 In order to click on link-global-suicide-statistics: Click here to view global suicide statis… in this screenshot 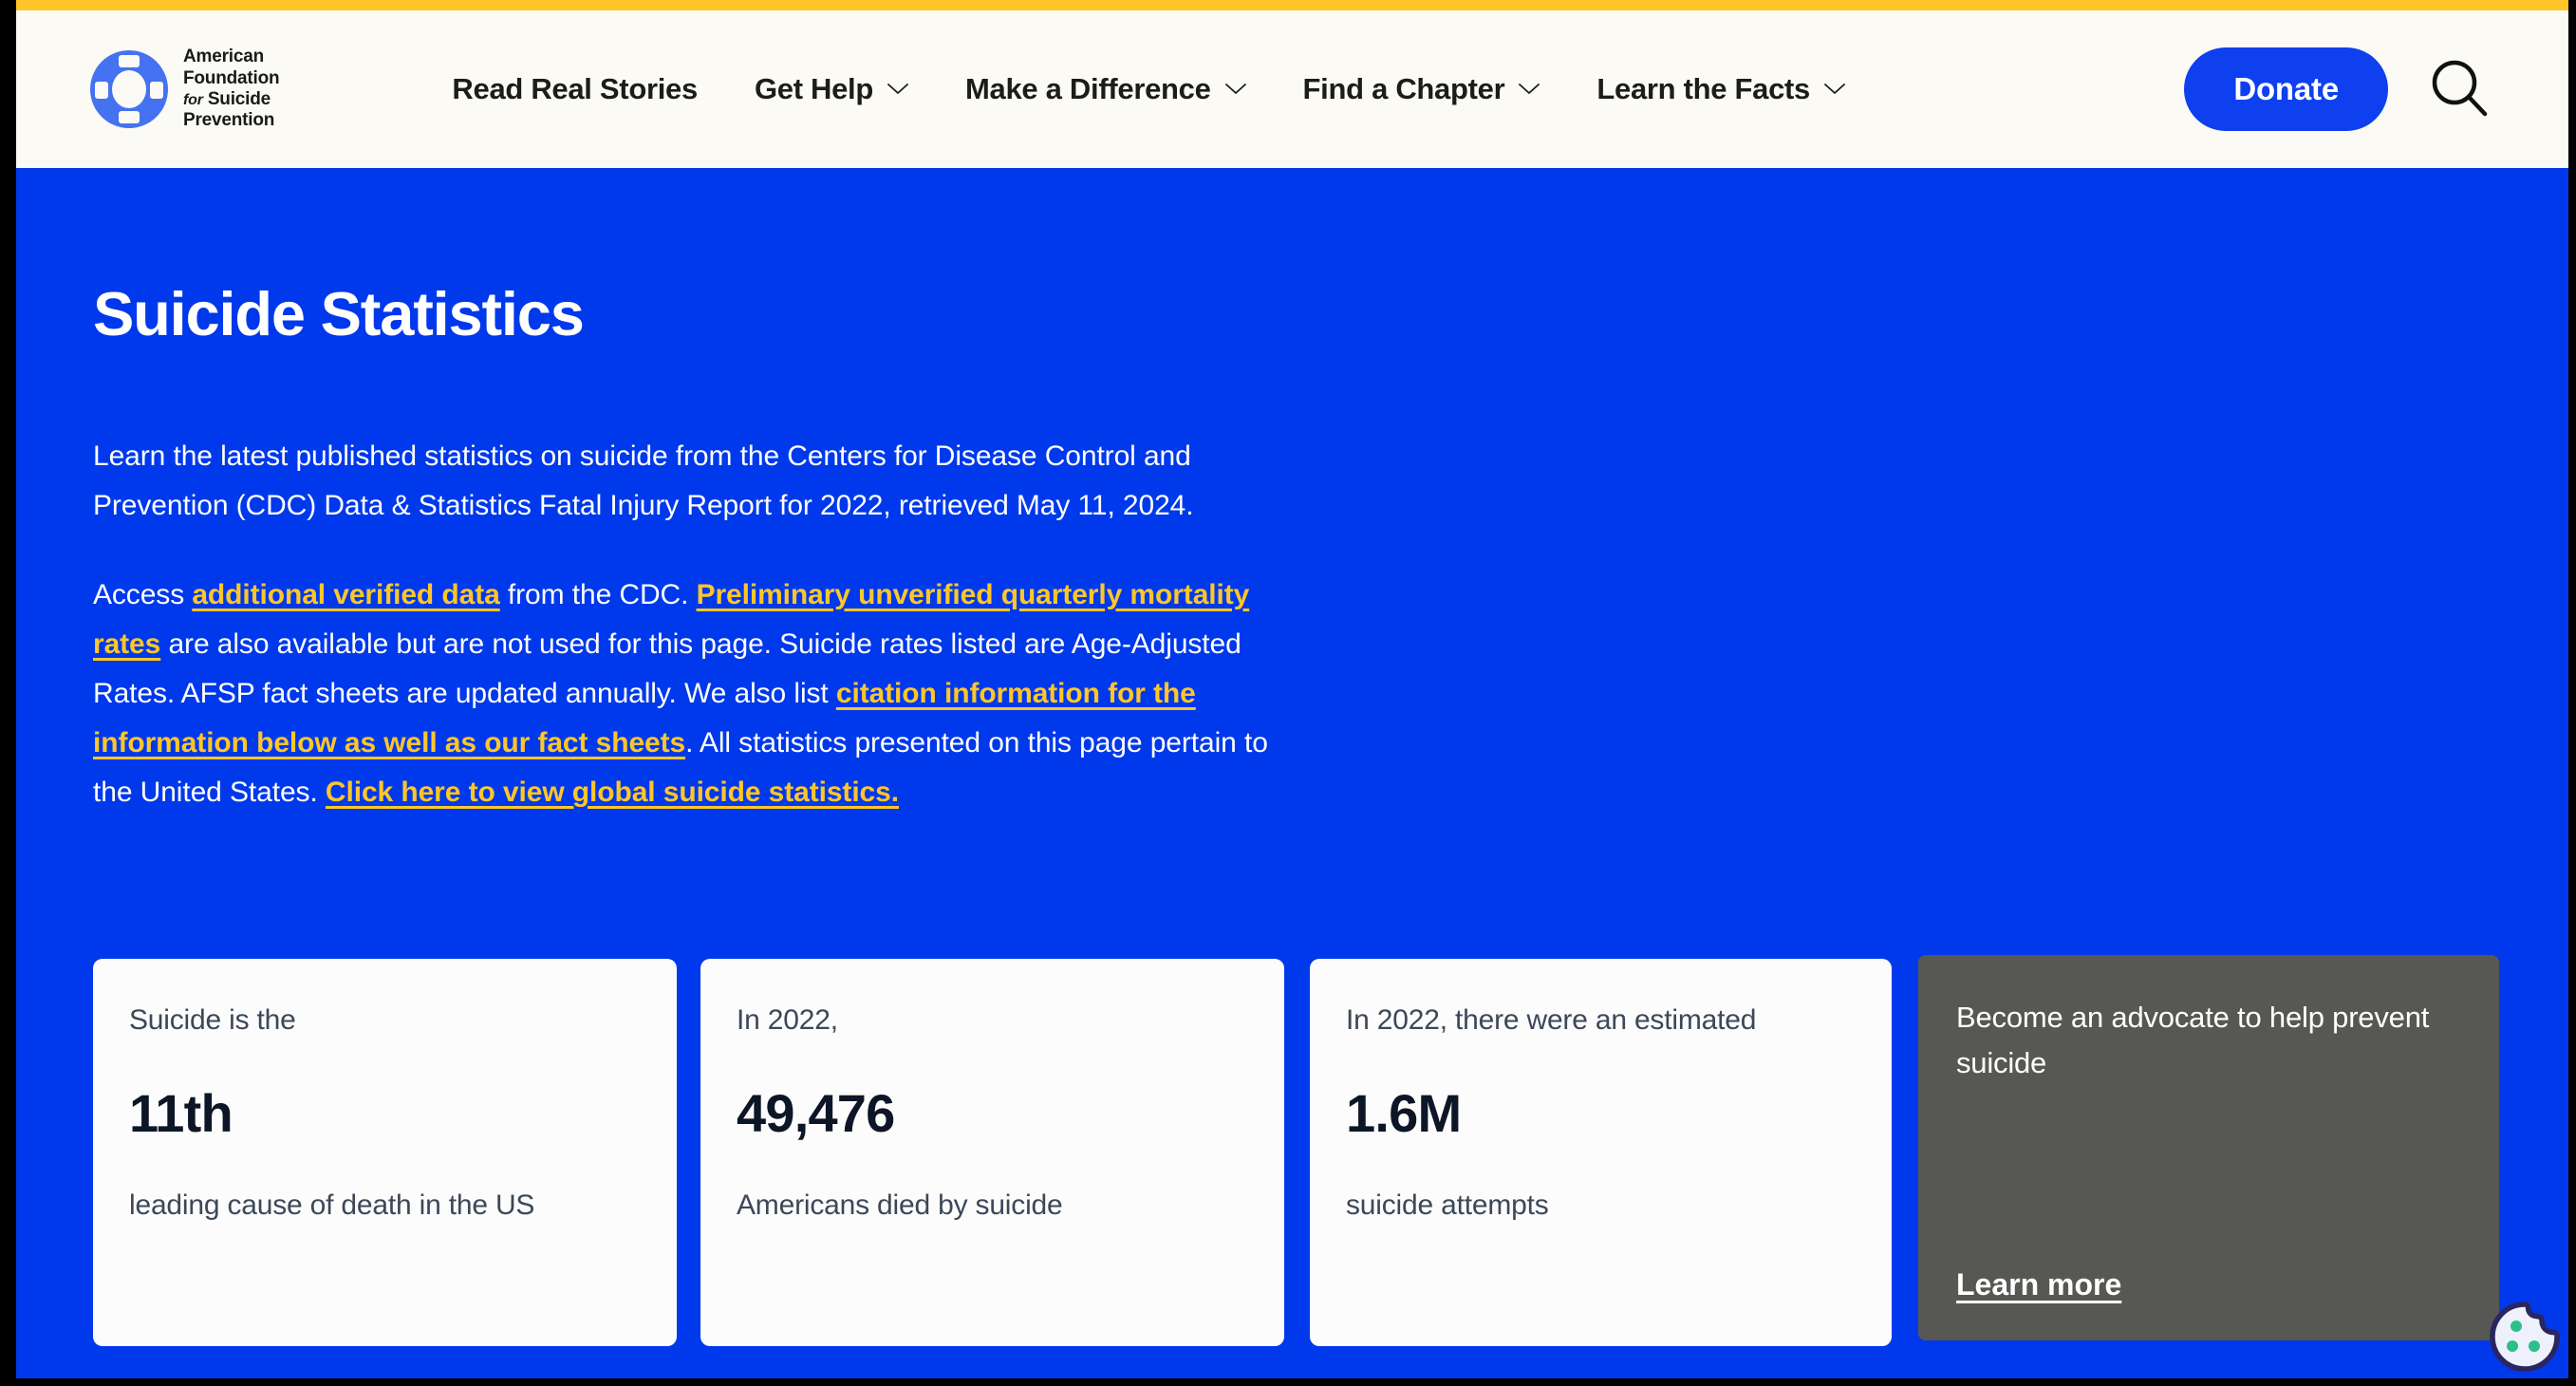, I will do `click(612, 792)`.